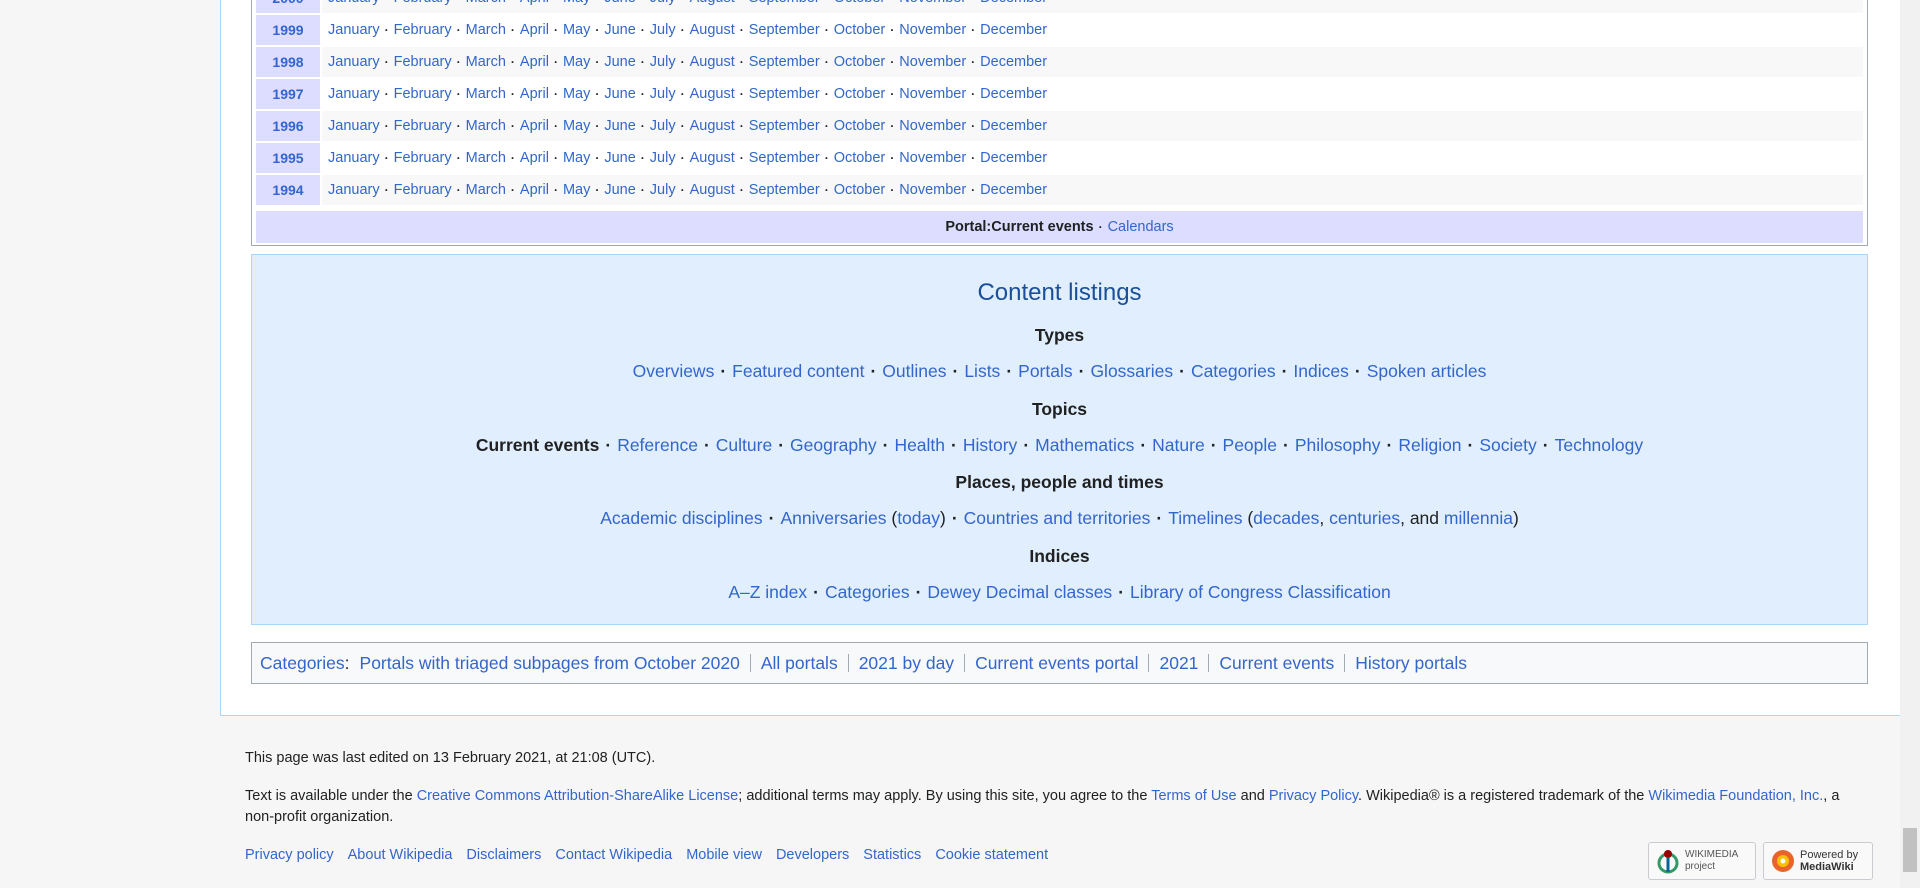 Image resolution: width=1920 pixels, height=888 pixels. I want to click on listing-link: Indices, so click(1320, 371).